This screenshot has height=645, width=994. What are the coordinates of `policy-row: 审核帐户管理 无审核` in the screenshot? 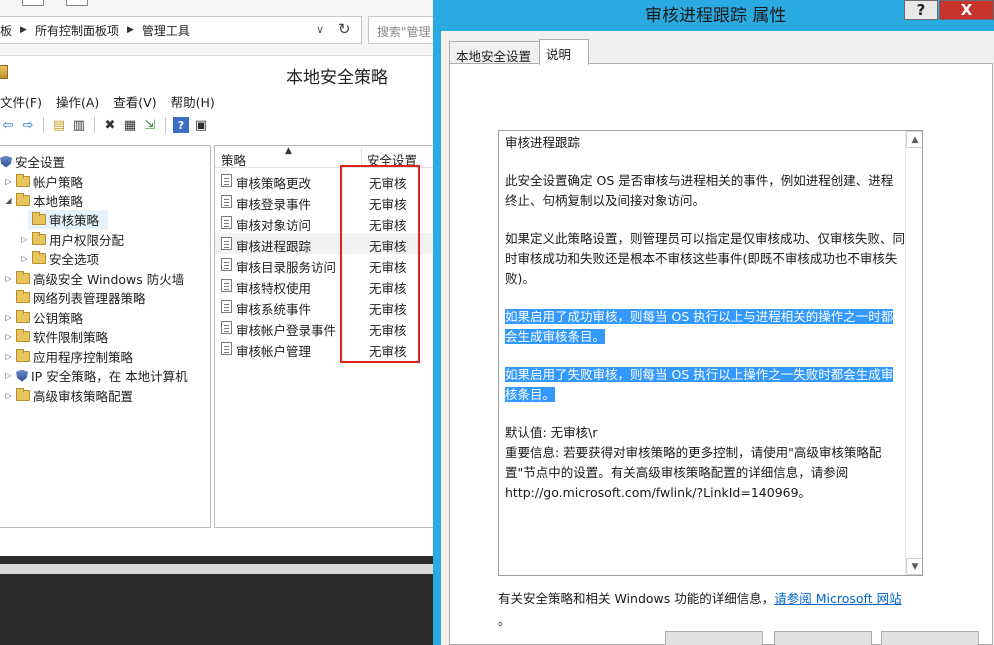 It's located at (324, 348).